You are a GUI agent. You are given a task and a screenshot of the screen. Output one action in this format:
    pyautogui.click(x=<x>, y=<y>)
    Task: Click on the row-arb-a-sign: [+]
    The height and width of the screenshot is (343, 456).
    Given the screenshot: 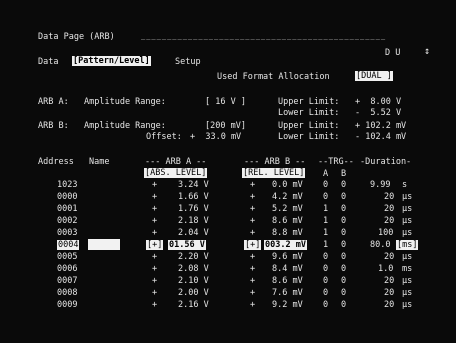 What is the action you would take?
    pyautogui.click(x=155, y=245)
    